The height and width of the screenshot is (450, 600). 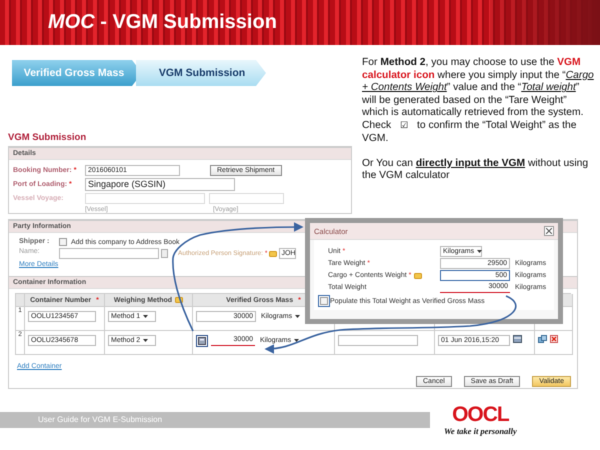 I want to click on form-title: VGM Submission, so click(x=48, y=137).